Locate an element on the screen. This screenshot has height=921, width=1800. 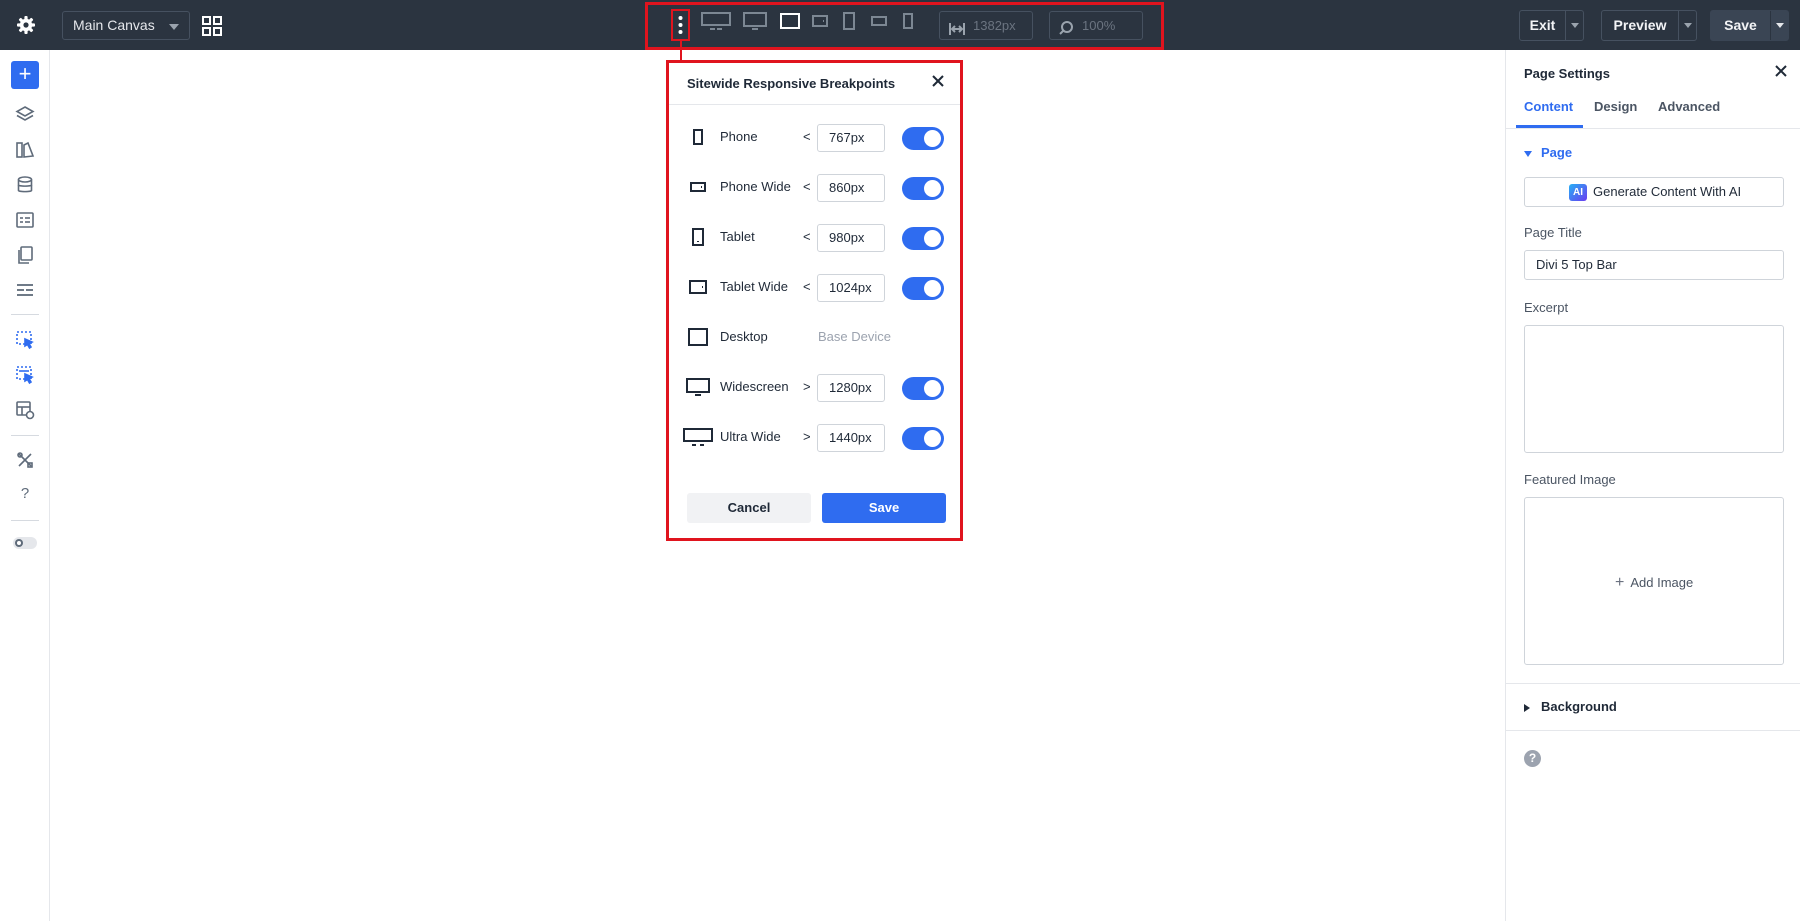
layers-icon is located at coordinates (25, 115).